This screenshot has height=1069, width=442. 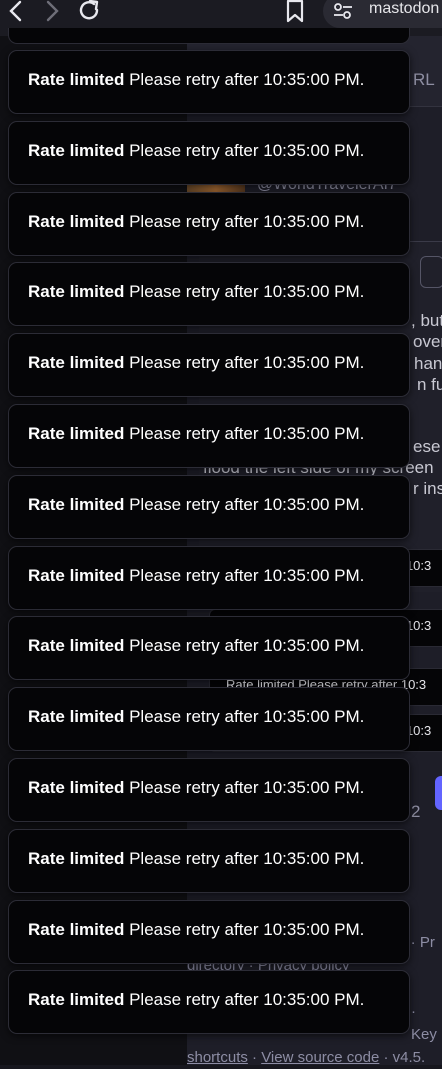 I want to click on reload-icon, so click(x=89, y=10).